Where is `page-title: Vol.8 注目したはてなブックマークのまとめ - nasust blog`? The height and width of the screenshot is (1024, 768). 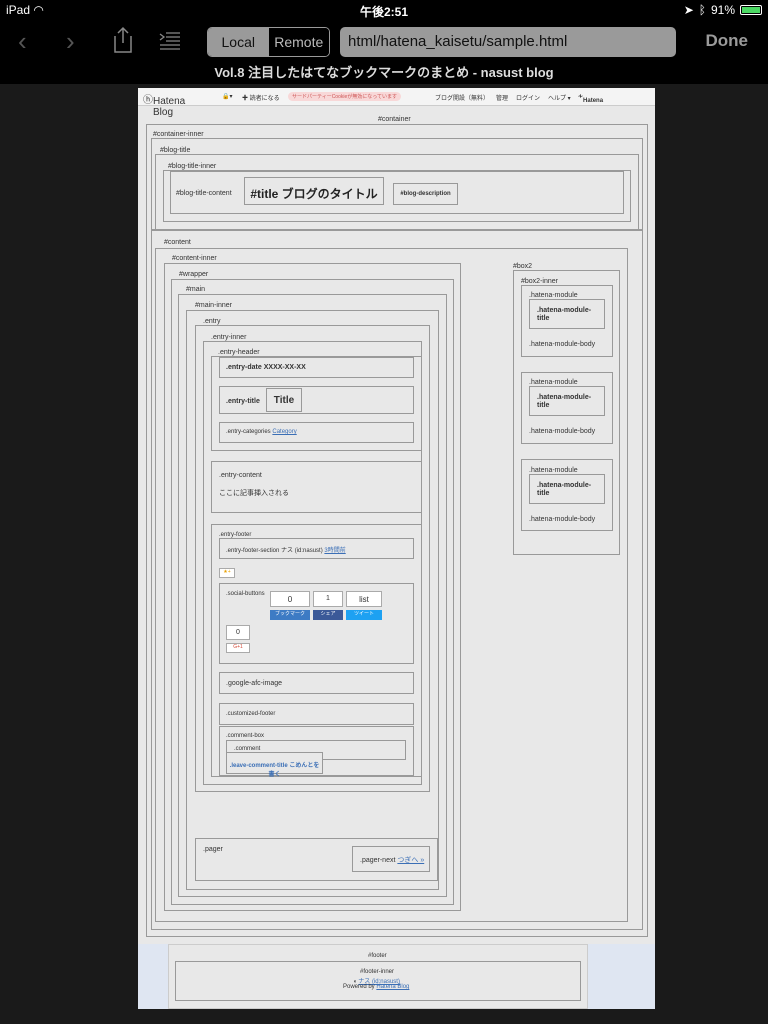
page-title: Vol.8 注目したはてなブックマークのまとめ - nasust blog is located at coordinates (384, 73).